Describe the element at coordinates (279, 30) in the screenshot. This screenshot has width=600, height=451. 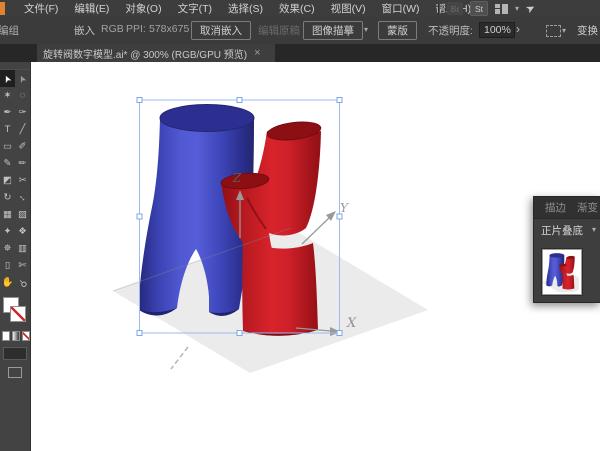
I see `edit-original-button: 编辑原稿` at that location.